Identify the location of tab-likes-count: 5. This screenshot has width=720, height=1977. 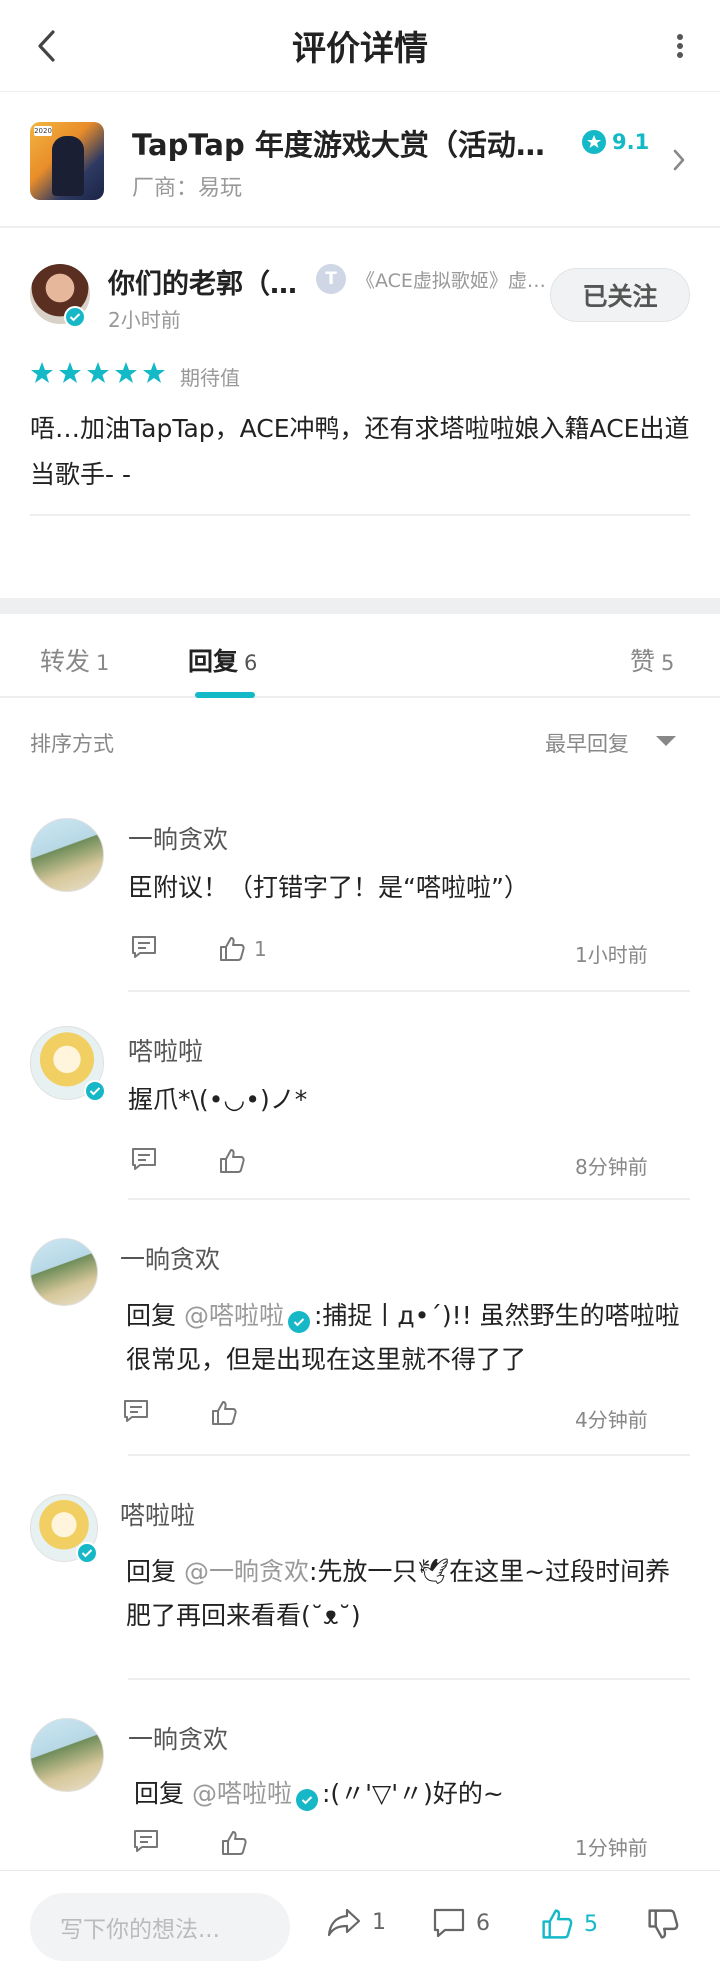
(668, 663).